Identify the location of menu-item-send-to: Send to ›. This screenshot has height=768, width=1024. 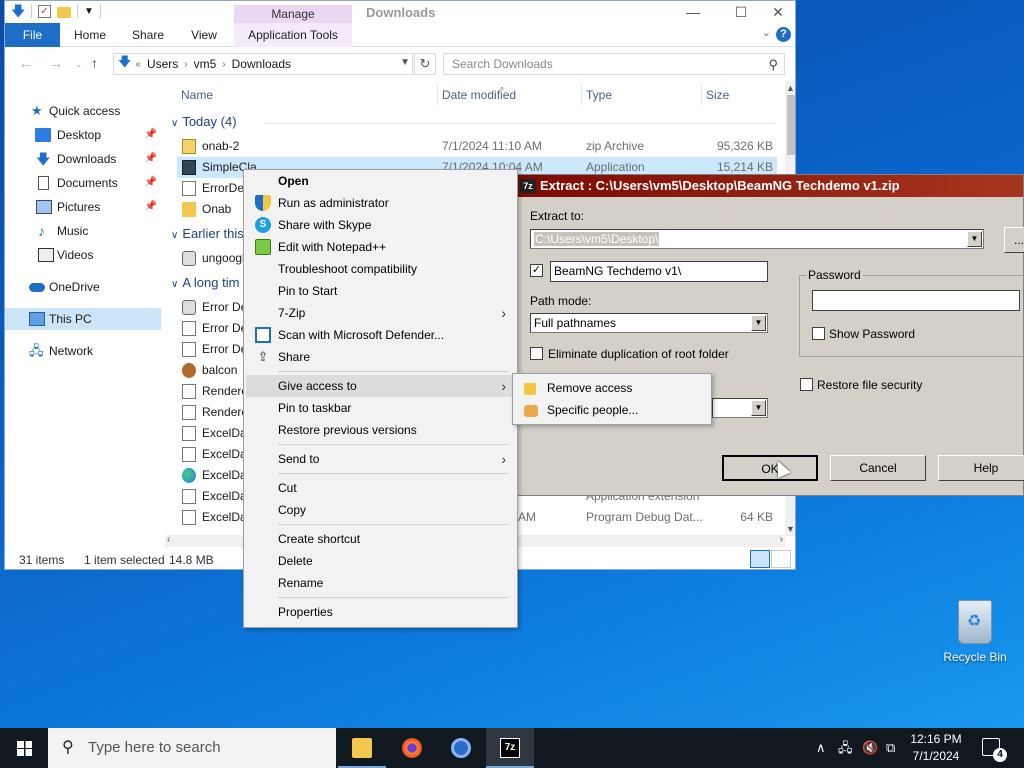
(381, 459).